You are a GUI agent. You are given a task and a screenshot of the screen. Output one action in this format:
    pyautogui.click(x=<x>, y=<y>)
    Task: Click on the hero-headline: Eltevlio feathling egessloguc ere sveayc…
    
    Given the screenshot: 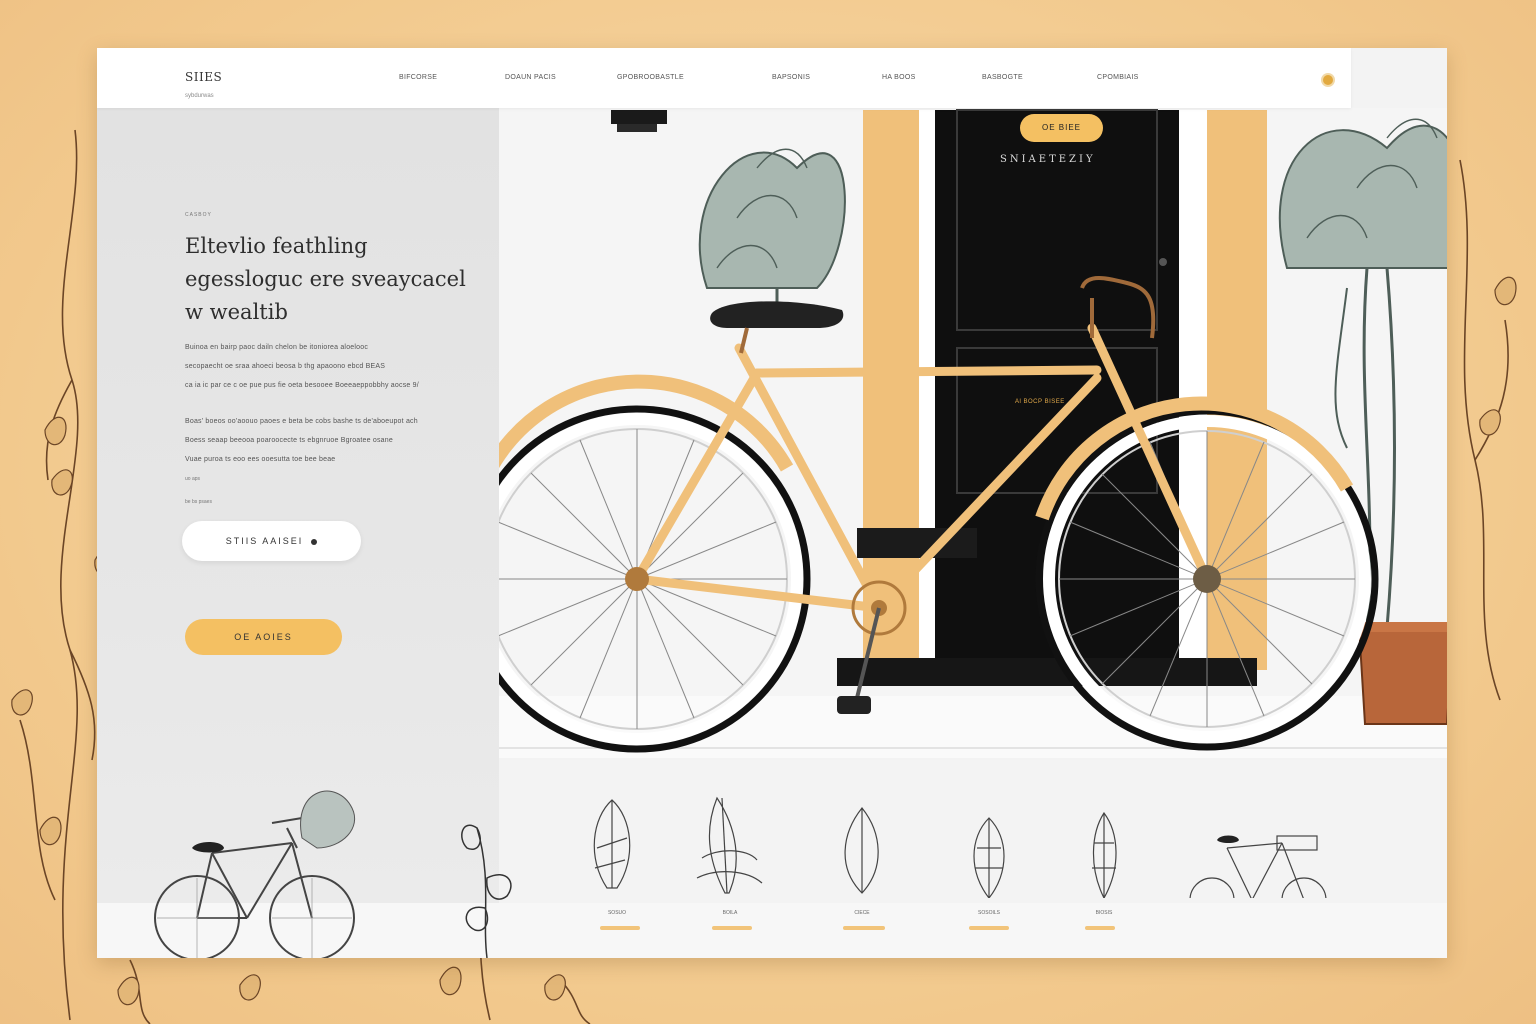 What is the action you would take?
    pyautogui.click(x=345, y=279)
    